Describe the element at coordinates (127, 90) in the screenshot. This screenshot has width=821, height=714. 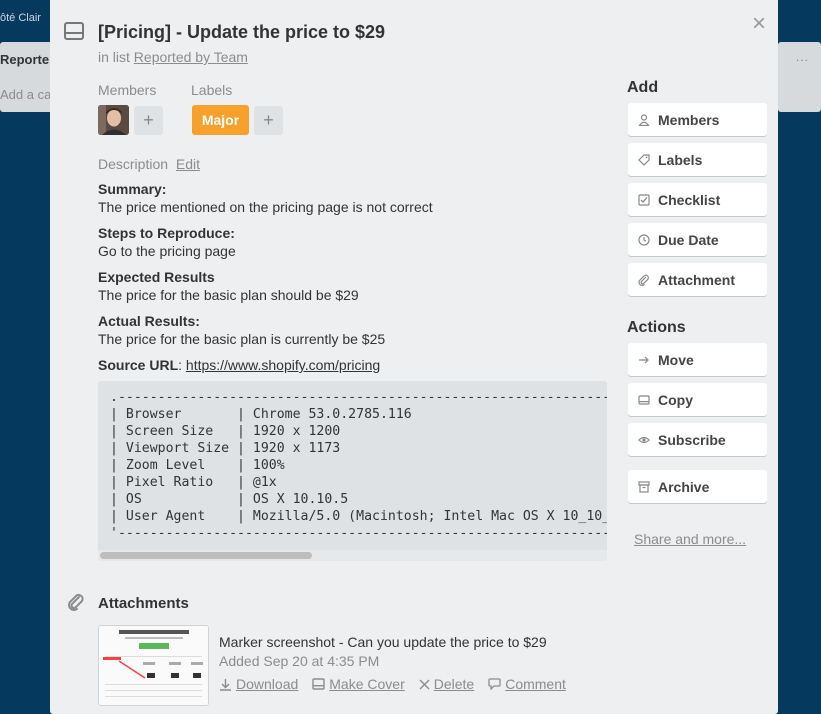
I see `members-label: Members` at that location.